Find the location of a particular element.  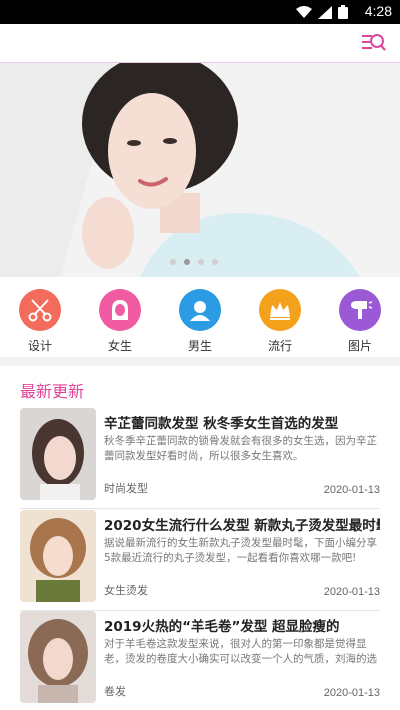

signal-icon is located at coordinates (325, 12).